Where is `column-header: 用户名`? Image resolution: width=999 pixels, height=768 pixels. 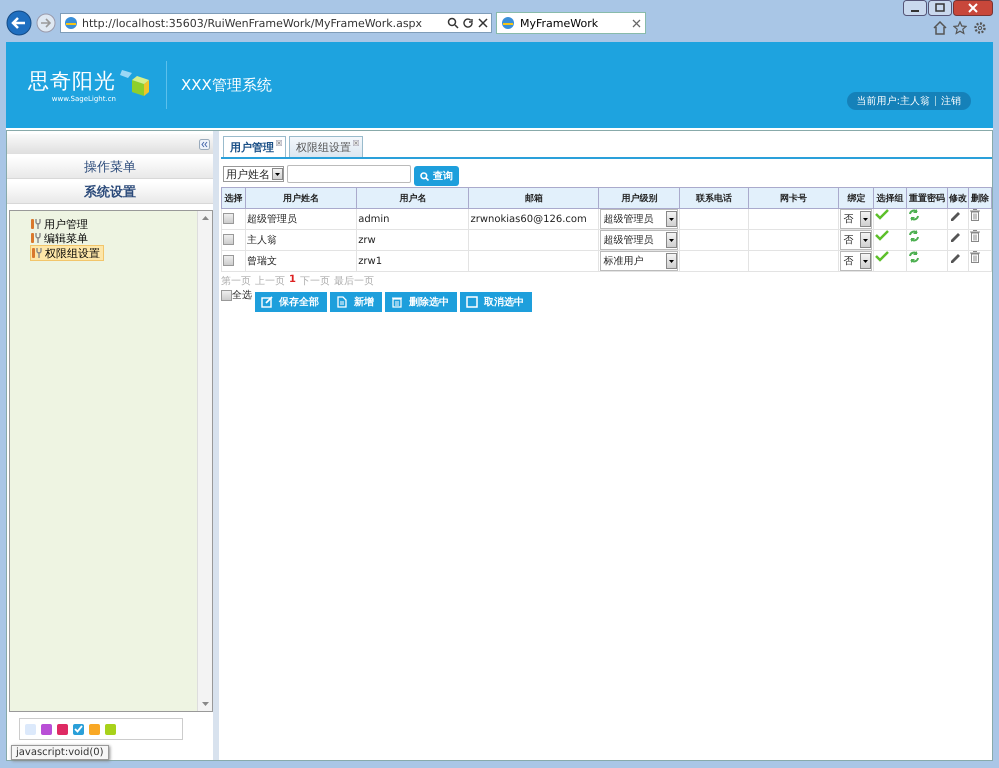 column-header: 用户名 is located at coordinates (412, 198).